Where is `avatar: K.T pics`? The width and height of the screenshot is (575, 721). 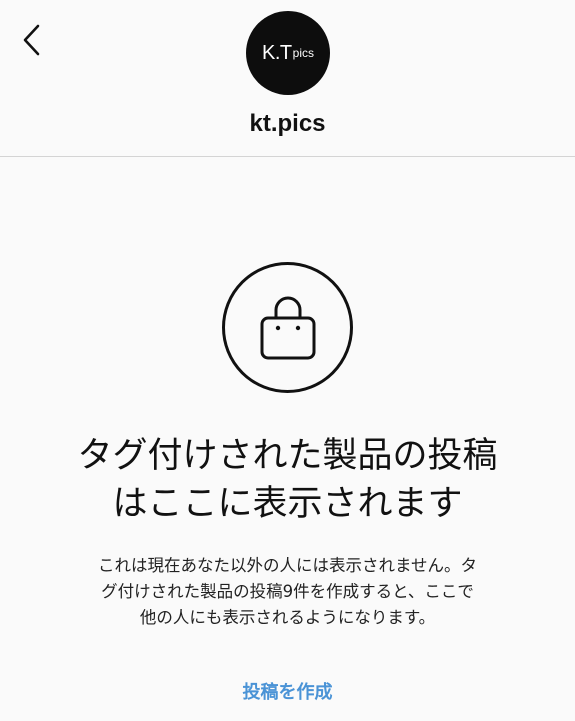
avatar: K.T pics is located at coordinates (288, 53).